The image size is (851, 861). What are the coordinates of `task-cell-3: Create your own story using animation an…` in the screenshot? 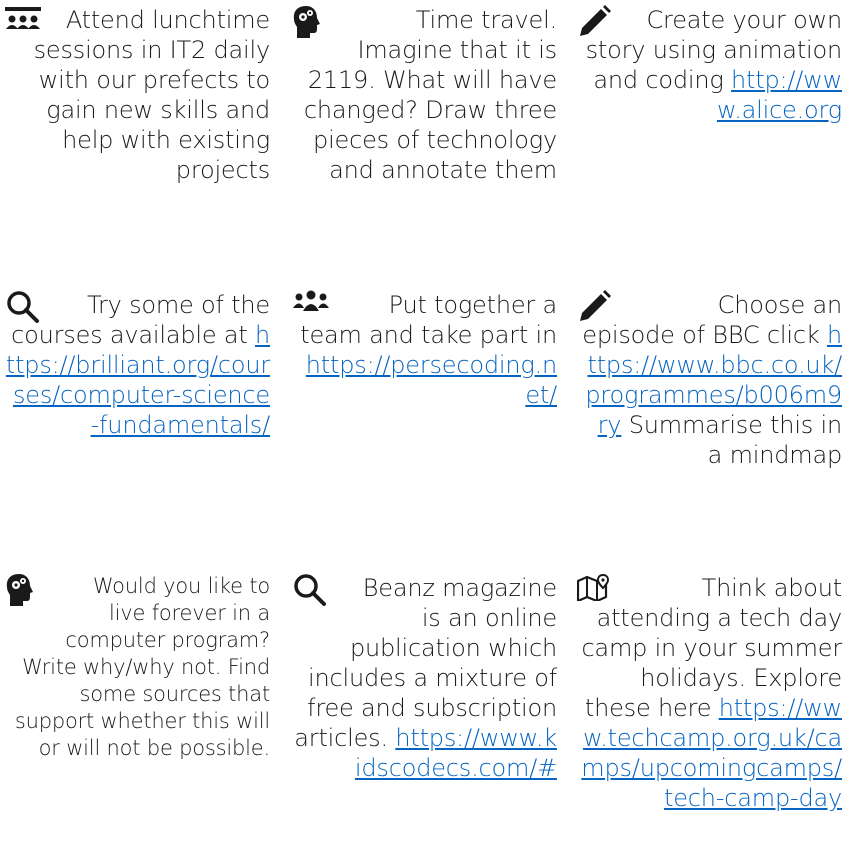 It's located at (709, 65).